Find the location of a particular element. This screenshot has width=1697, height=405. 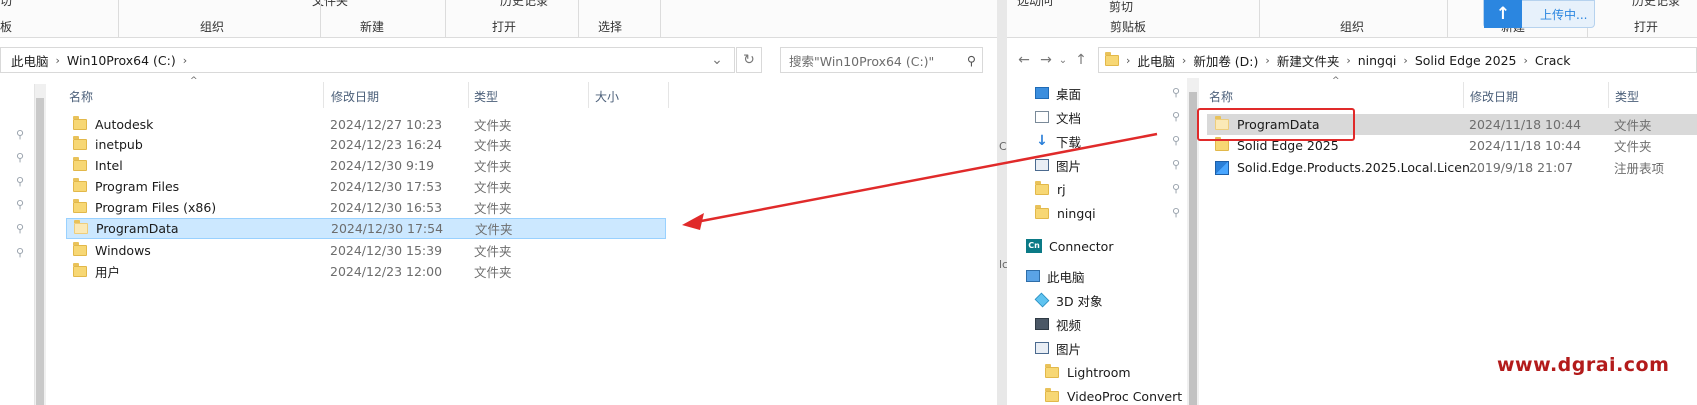

nav-item: ningqi is located at coordinates (1065, 213).